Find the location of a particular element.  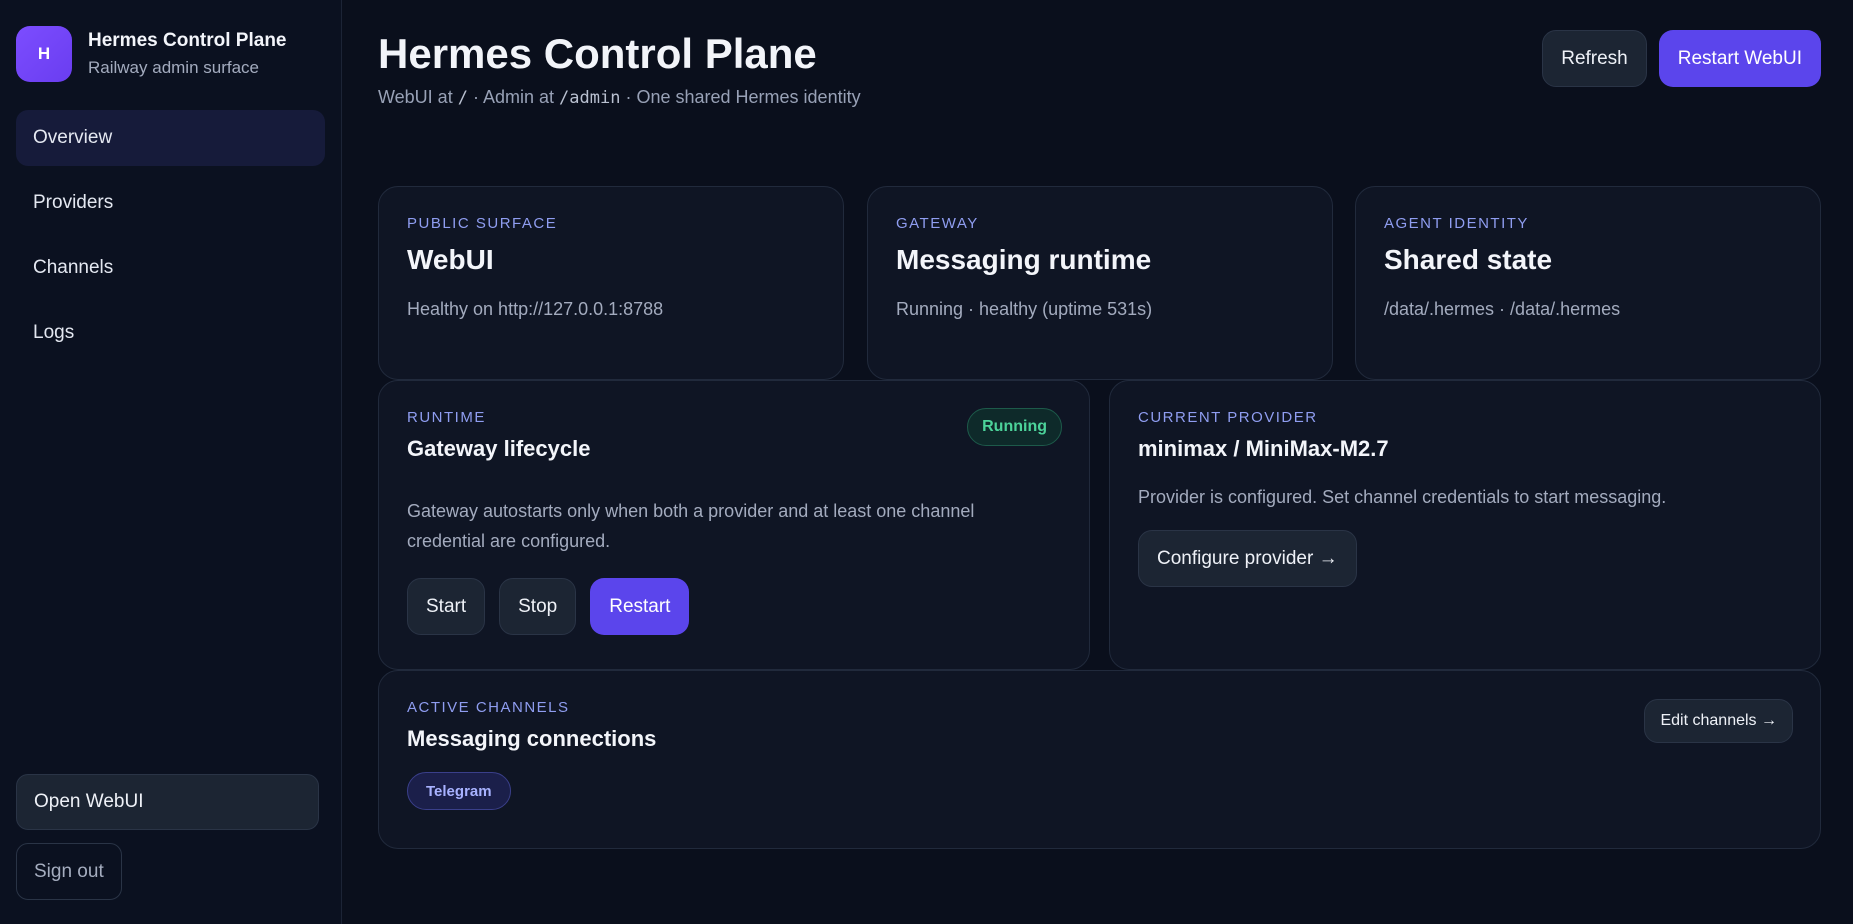

card-text: Healthy on http://127.0.0.1:8788 is located at coordinates (535, 309).